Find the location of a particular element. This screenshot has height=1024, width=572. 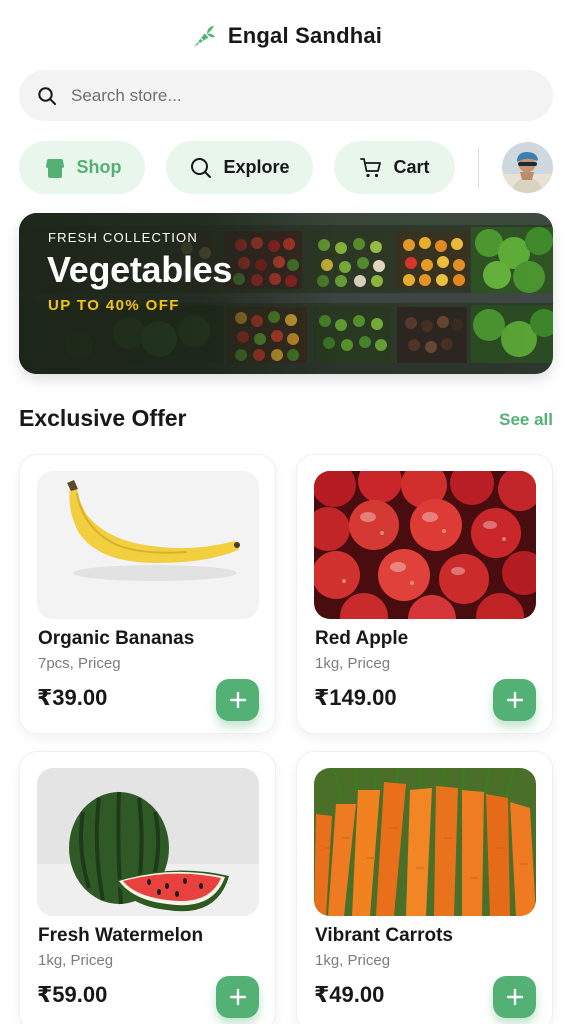

product-price: ₹149.00 is located at coordinates (355, 697).